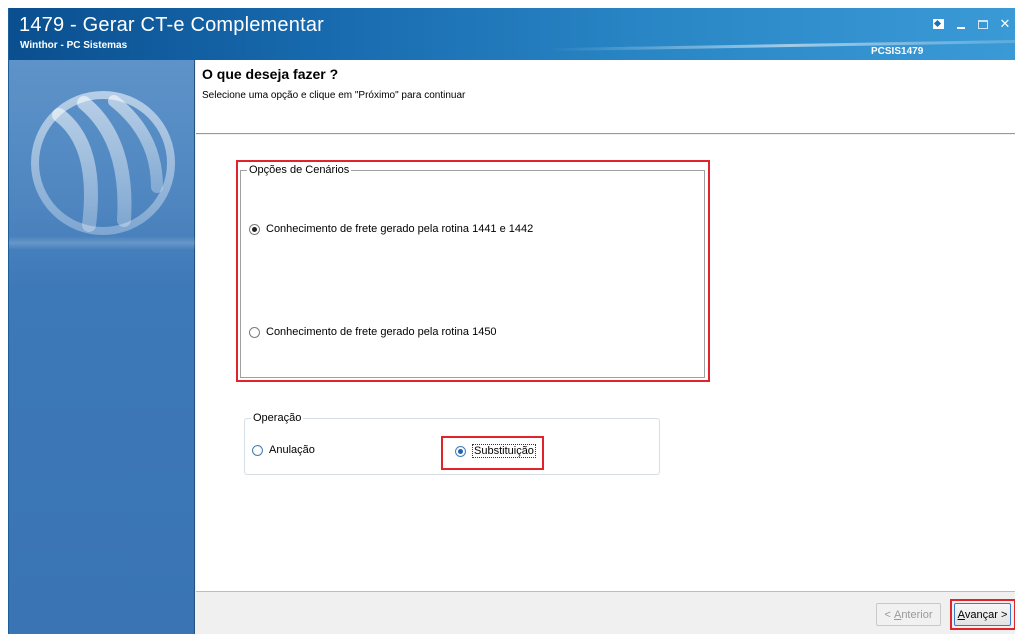  What do you see at coordinates (492, 453) in the screenshot?
I see `substituicao-highlight-box` at bounding box center [492, 453].